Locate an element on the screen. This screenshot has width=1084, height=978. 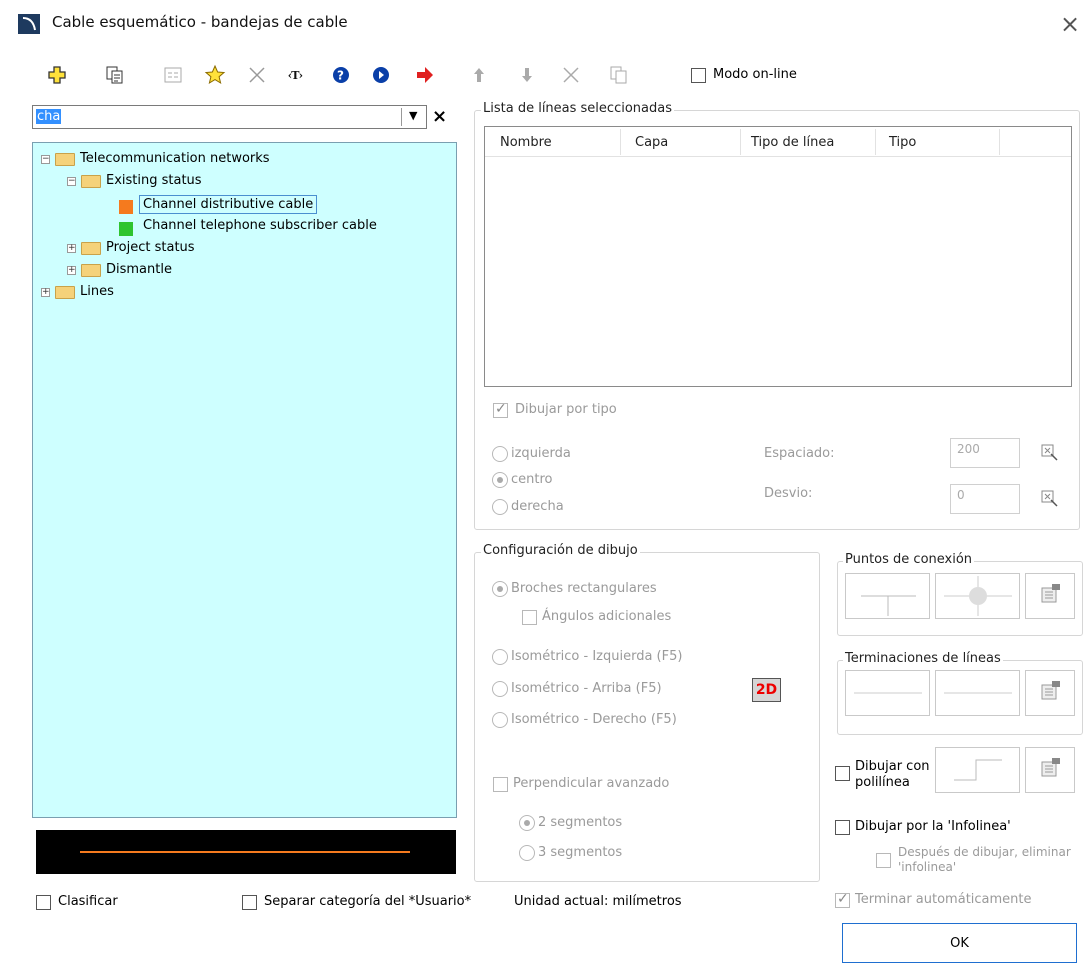
move-down-icon is located at coordinates (527, 75).